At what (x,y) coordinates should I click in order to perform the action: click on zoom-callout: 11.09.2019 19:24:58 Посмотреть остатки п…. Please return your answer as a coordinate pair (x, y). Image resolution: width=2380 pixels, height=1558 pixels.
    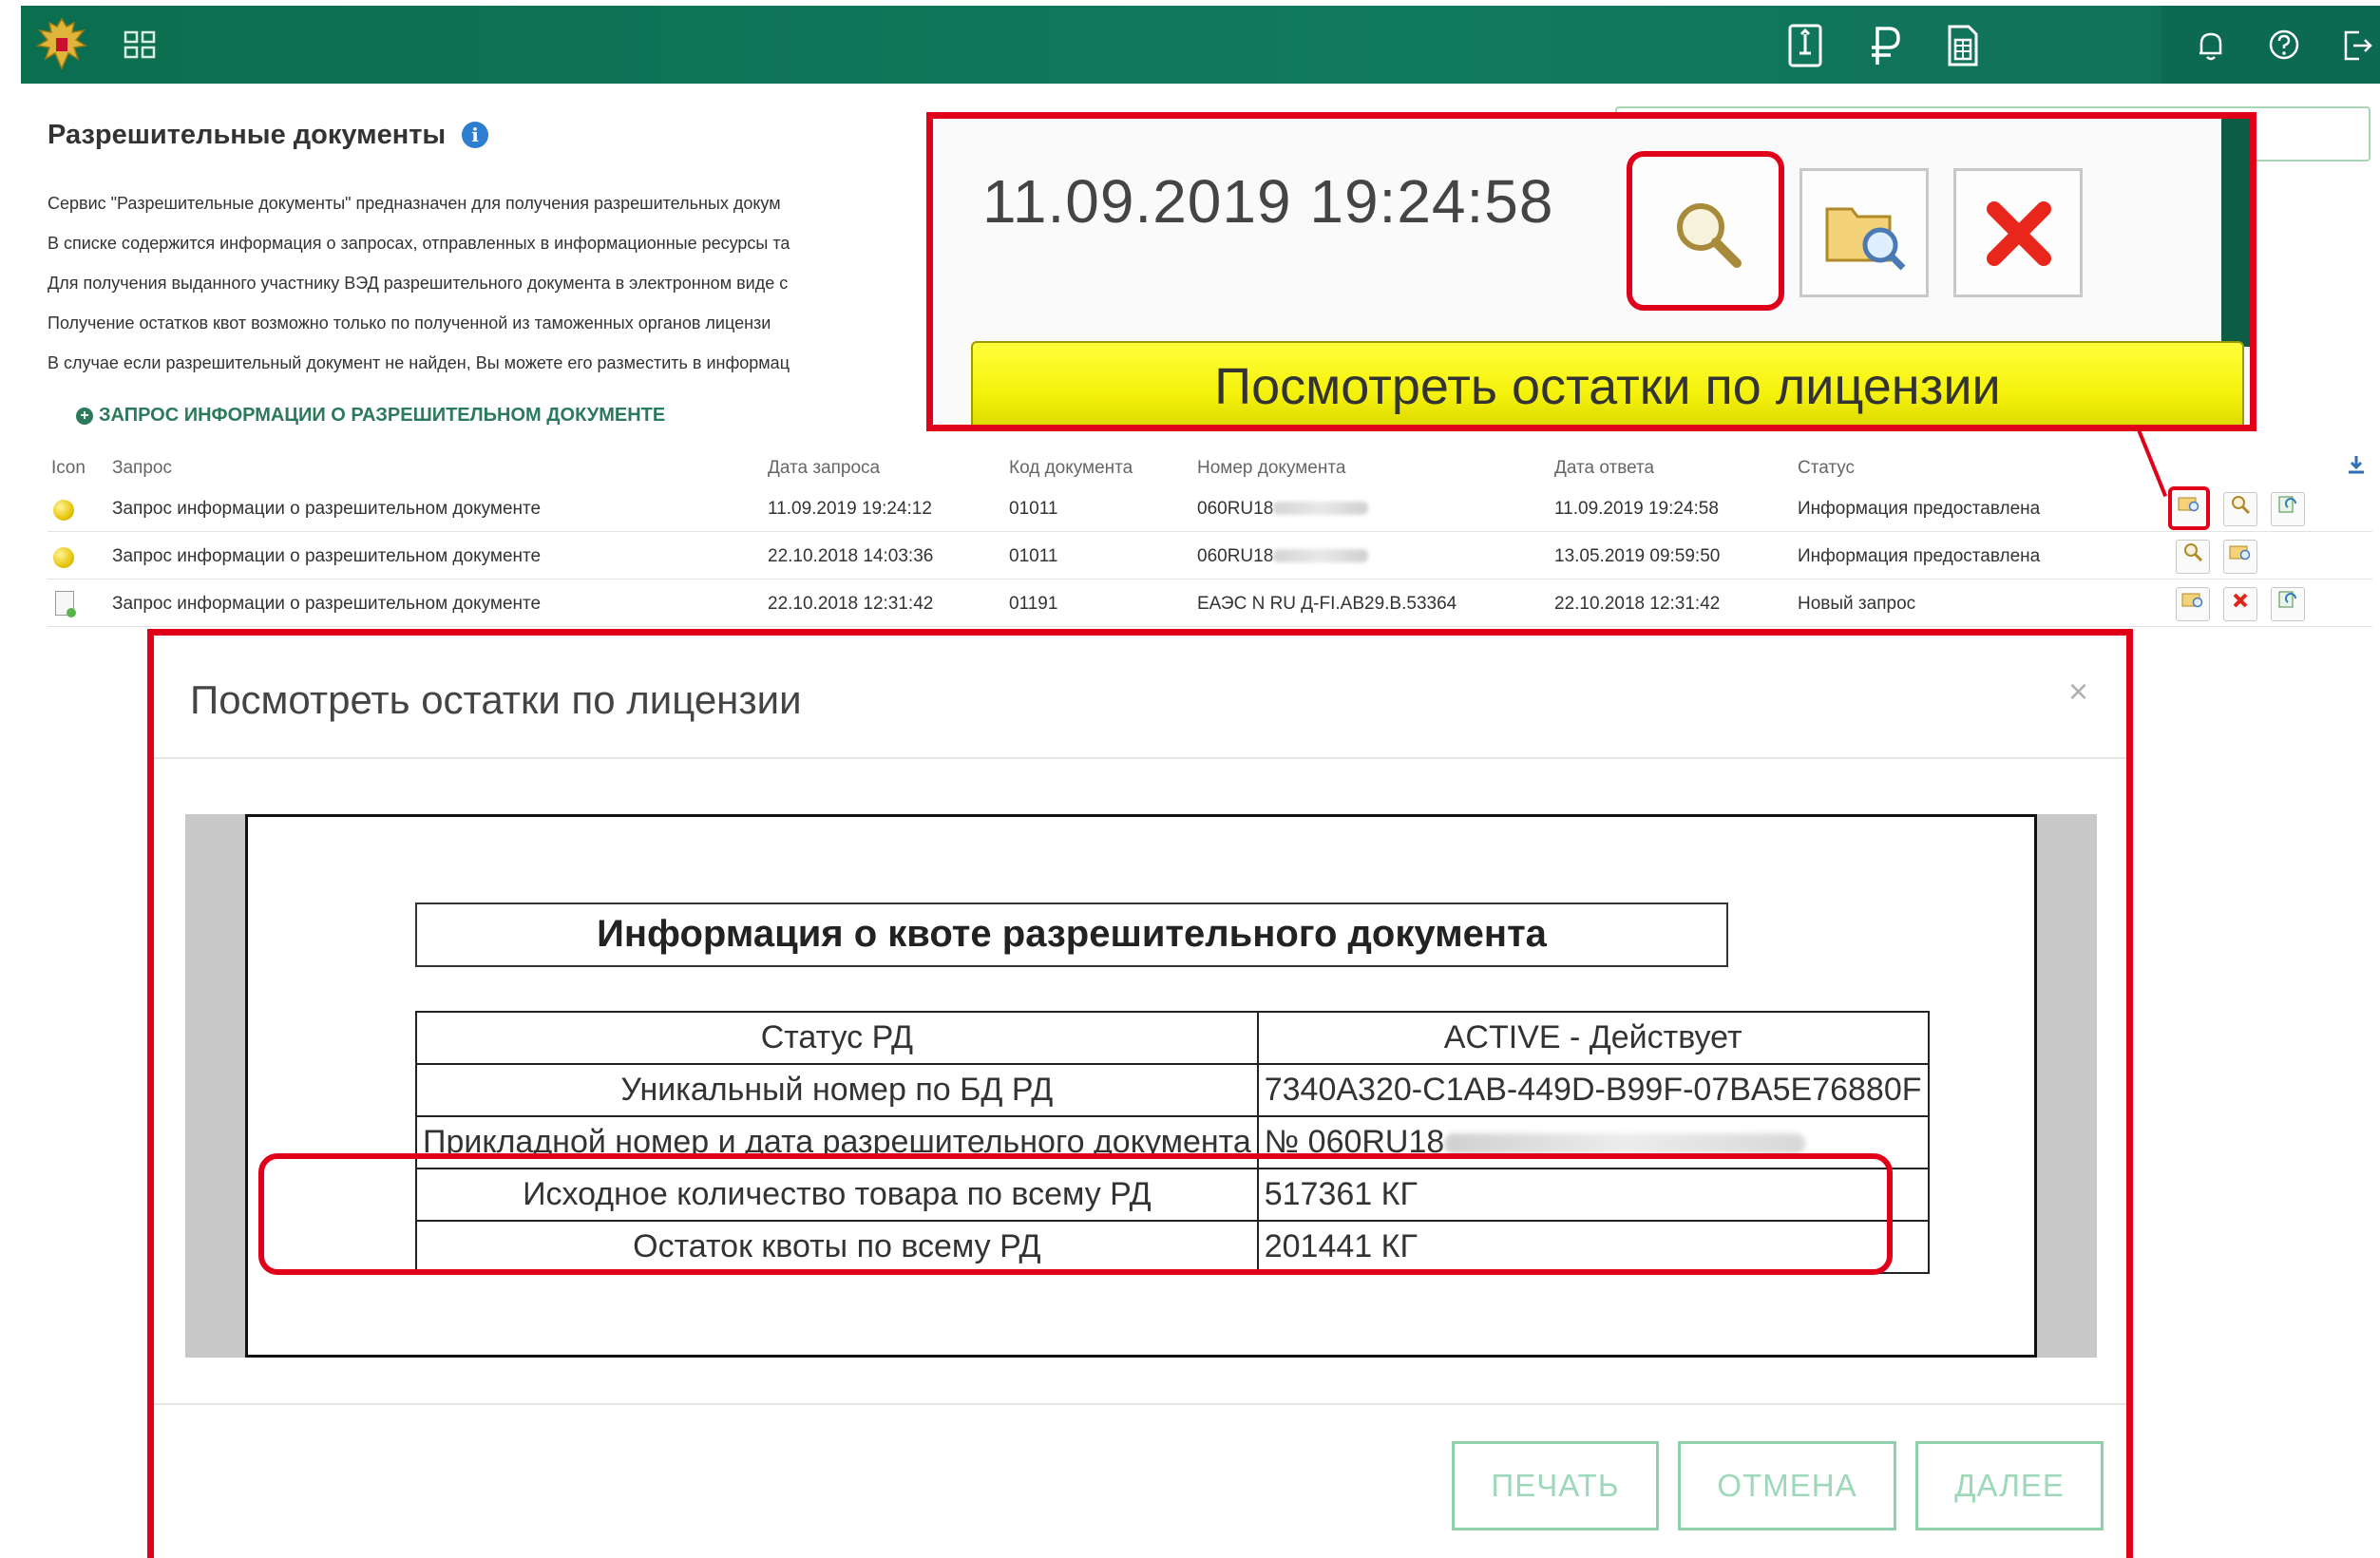
    Looking at the image, I should click on (1591, 271).